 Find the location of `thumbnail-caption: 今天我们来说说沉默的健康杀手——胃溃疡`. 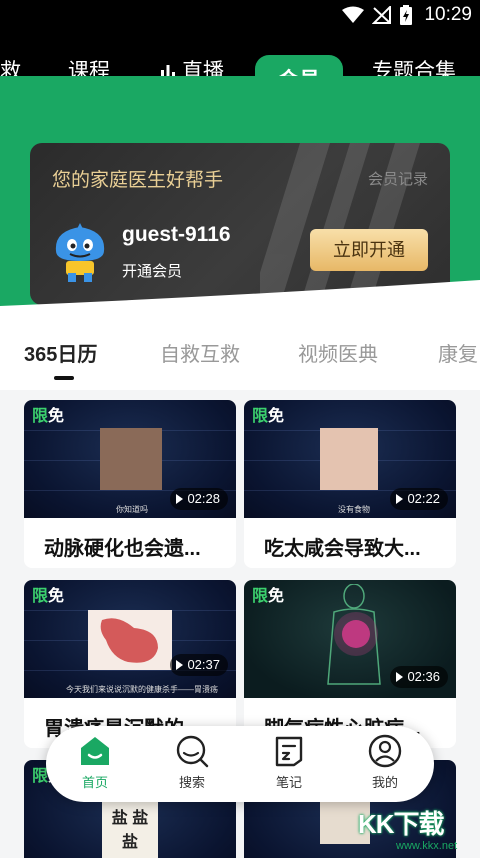

thumbnail-caption: 今天我们来说说沉默的健康杀手——胃溃疡 is located at coordinates (142, 689).